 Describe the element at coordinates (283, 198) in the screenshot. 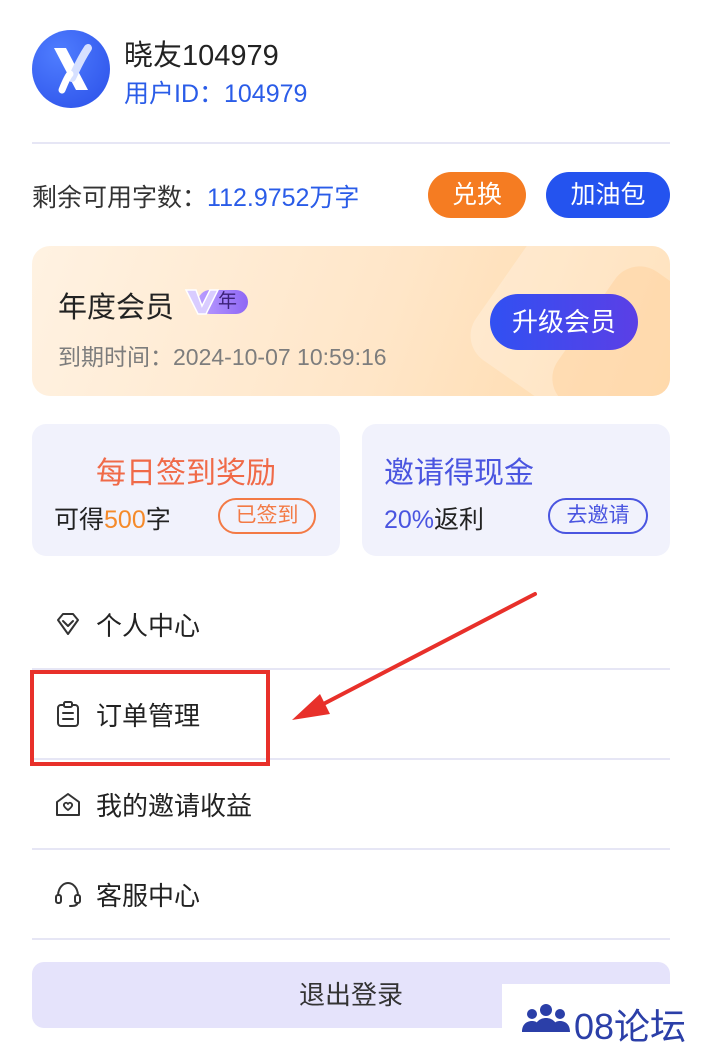

I see `balance-value: 112.9752万字` at that location.